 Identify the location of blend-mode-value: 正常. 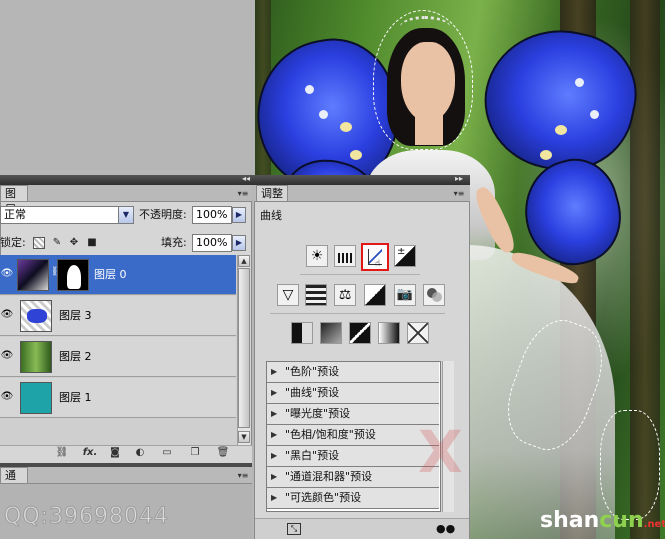
(15, 214).